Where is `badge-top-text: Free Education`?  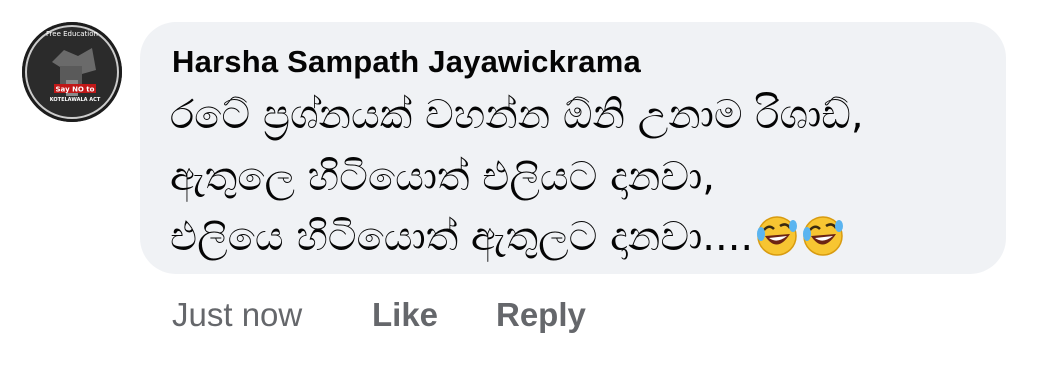
badge-top-text: Free Education is located at coordinates (72, 34).